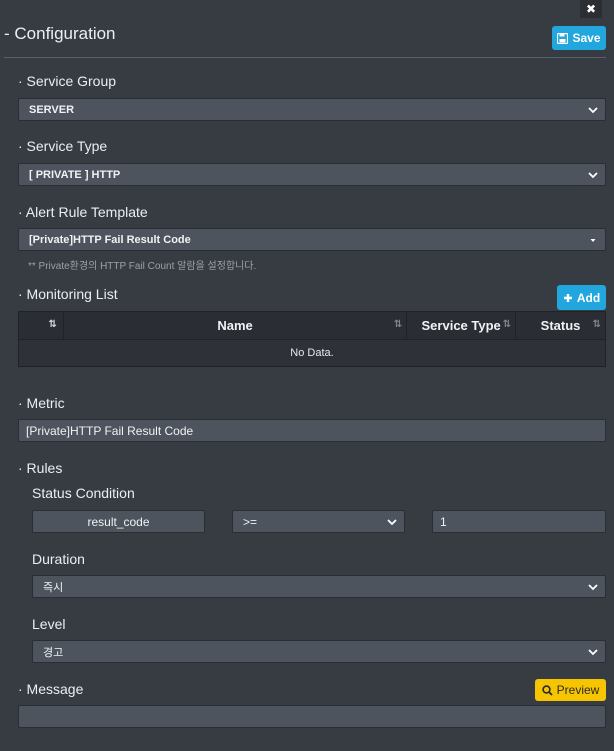  Describe the element at coordinates (305, 57) in the screenshot. I see `header-divider` at that location.